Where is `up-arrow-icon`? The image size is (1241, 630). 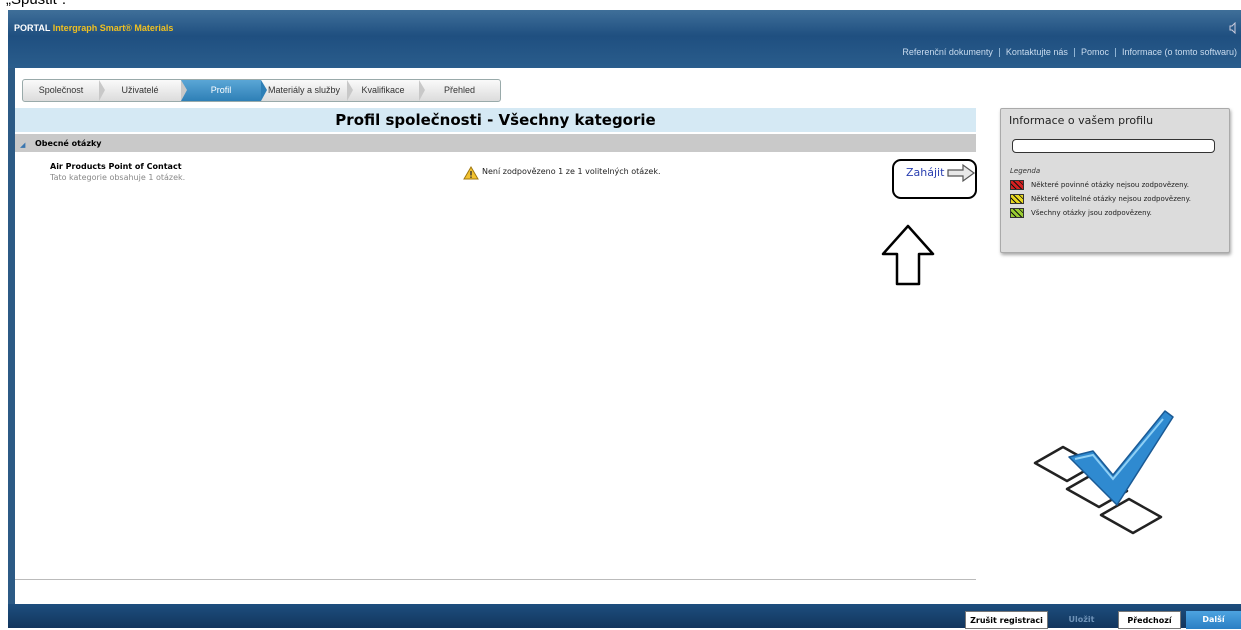
up-arrow-icon is located at coordinates (908, 255).